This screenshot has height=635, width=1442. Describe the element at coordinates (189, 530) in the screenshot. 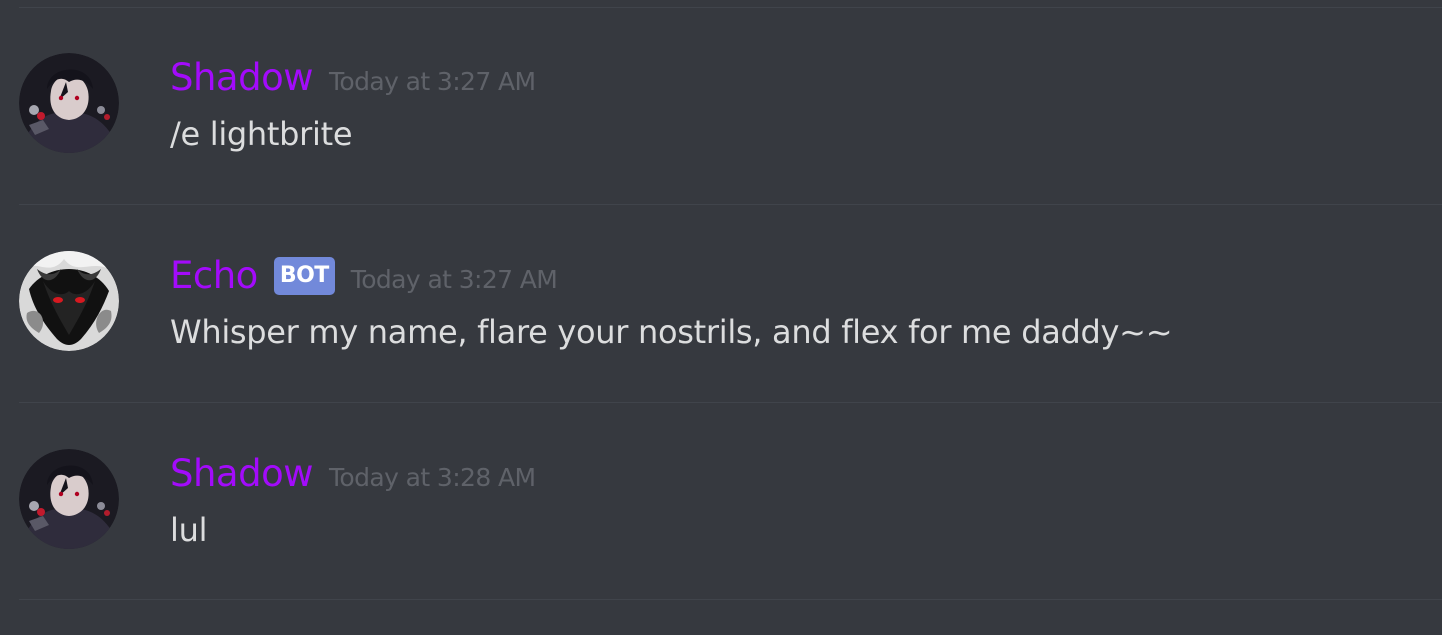

I see `message-content: lul` at that location.